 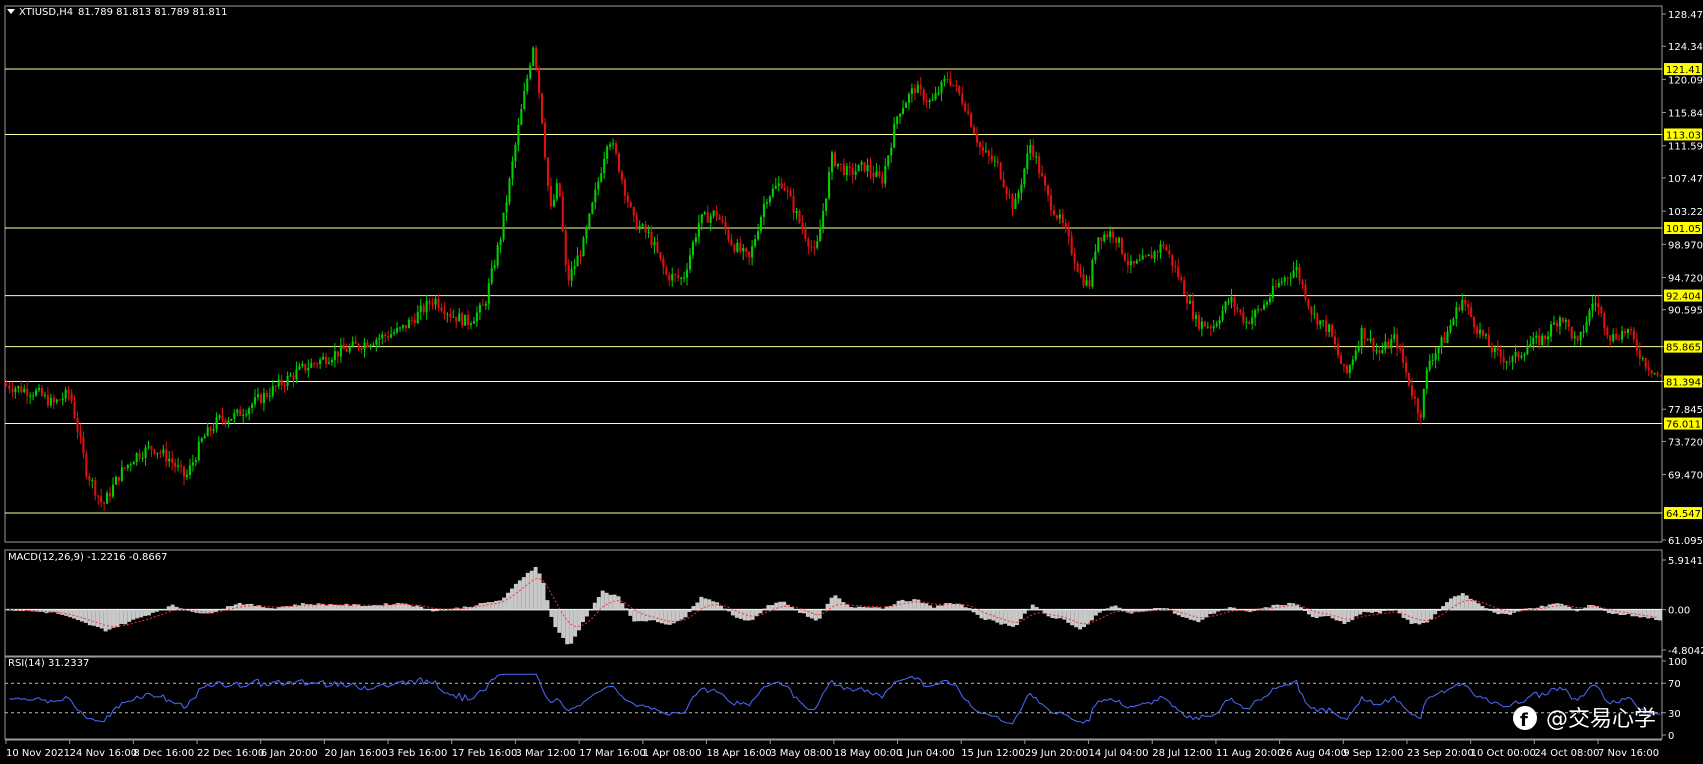 What do you see at coordinates (993, 753) in the screenshot?
I see `time-tick-label: 15 Jun 12:00` at bounding box center [993, 753].